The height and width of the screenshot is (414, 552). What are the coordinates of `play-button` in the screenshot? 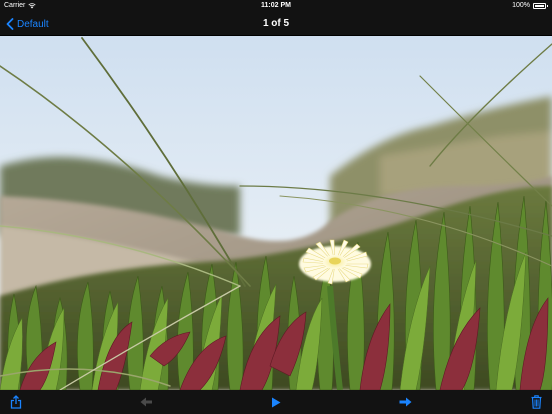 It's located at (276, 402).